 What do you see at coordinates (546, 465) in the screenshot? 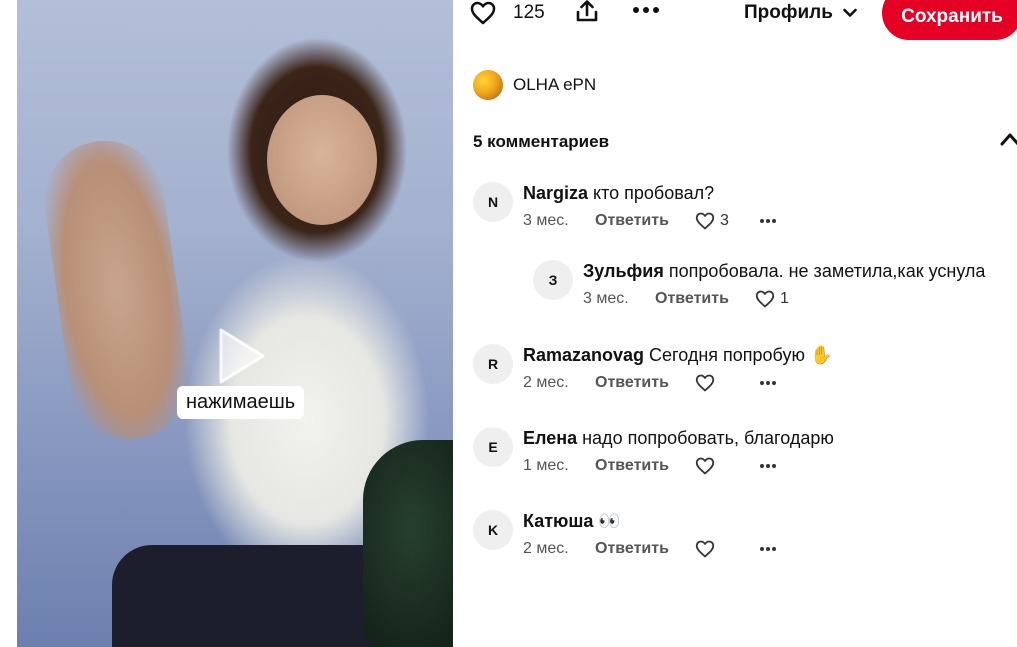
I see `comment-time: 1 мес.` at bounding box center [546, 465].